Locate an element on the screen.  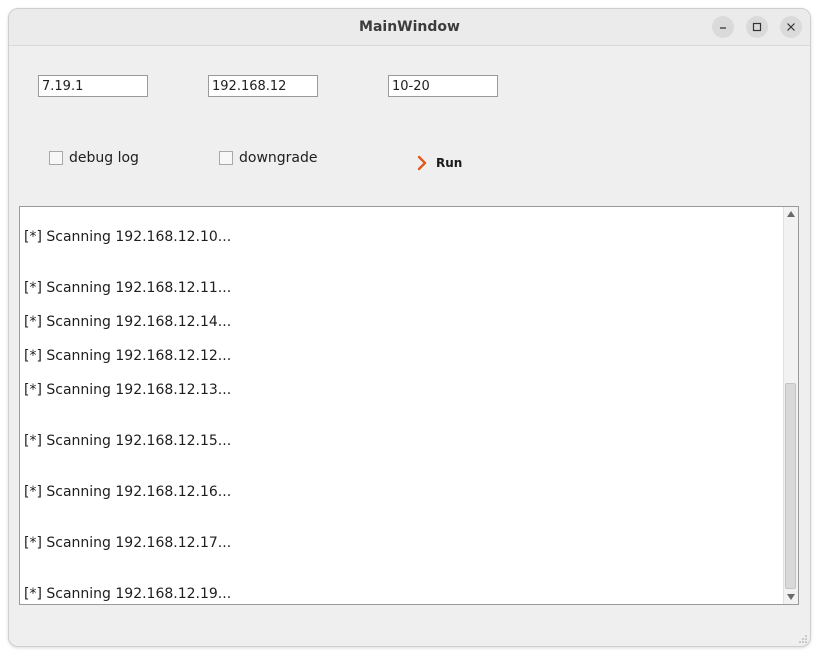
range-input is located at coordinates (443, 86).